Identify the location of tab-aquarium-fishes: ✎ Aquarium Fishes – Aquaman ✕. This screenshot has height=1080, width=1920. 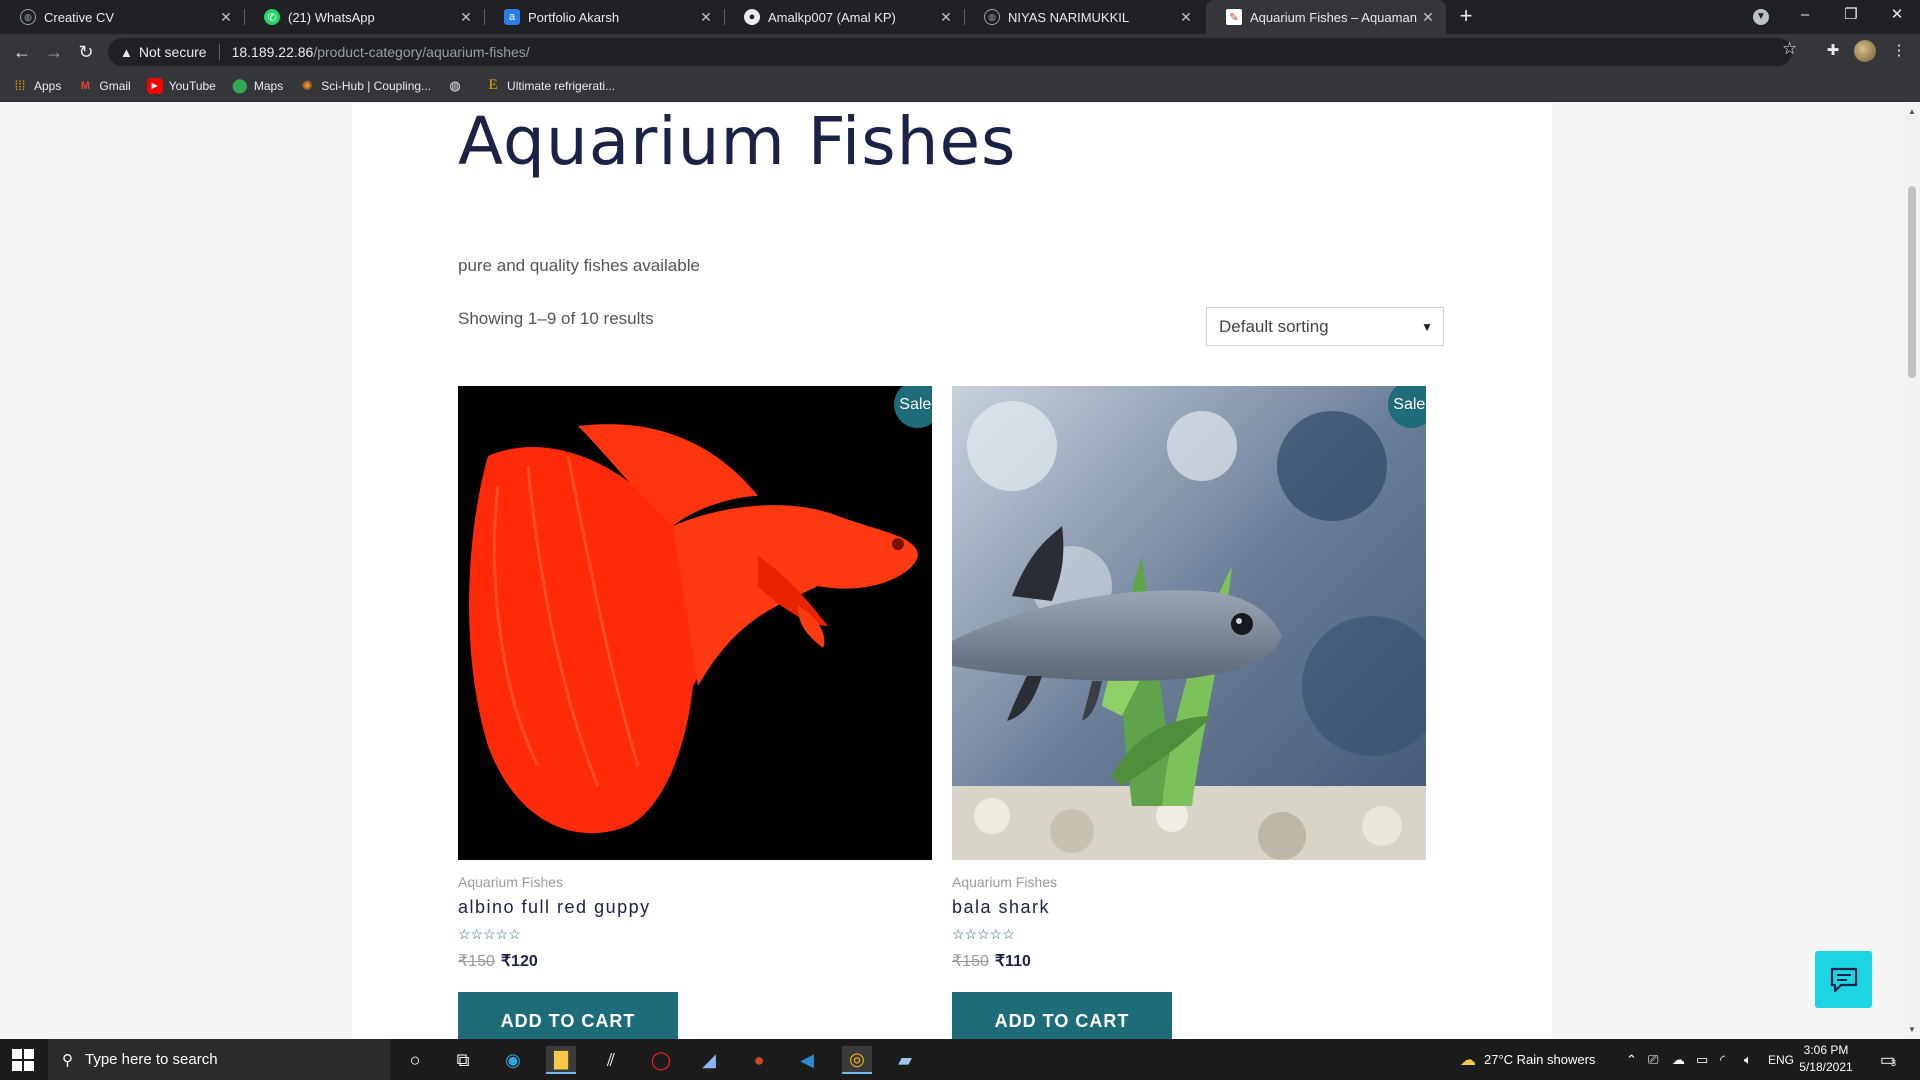
(1326, 17).